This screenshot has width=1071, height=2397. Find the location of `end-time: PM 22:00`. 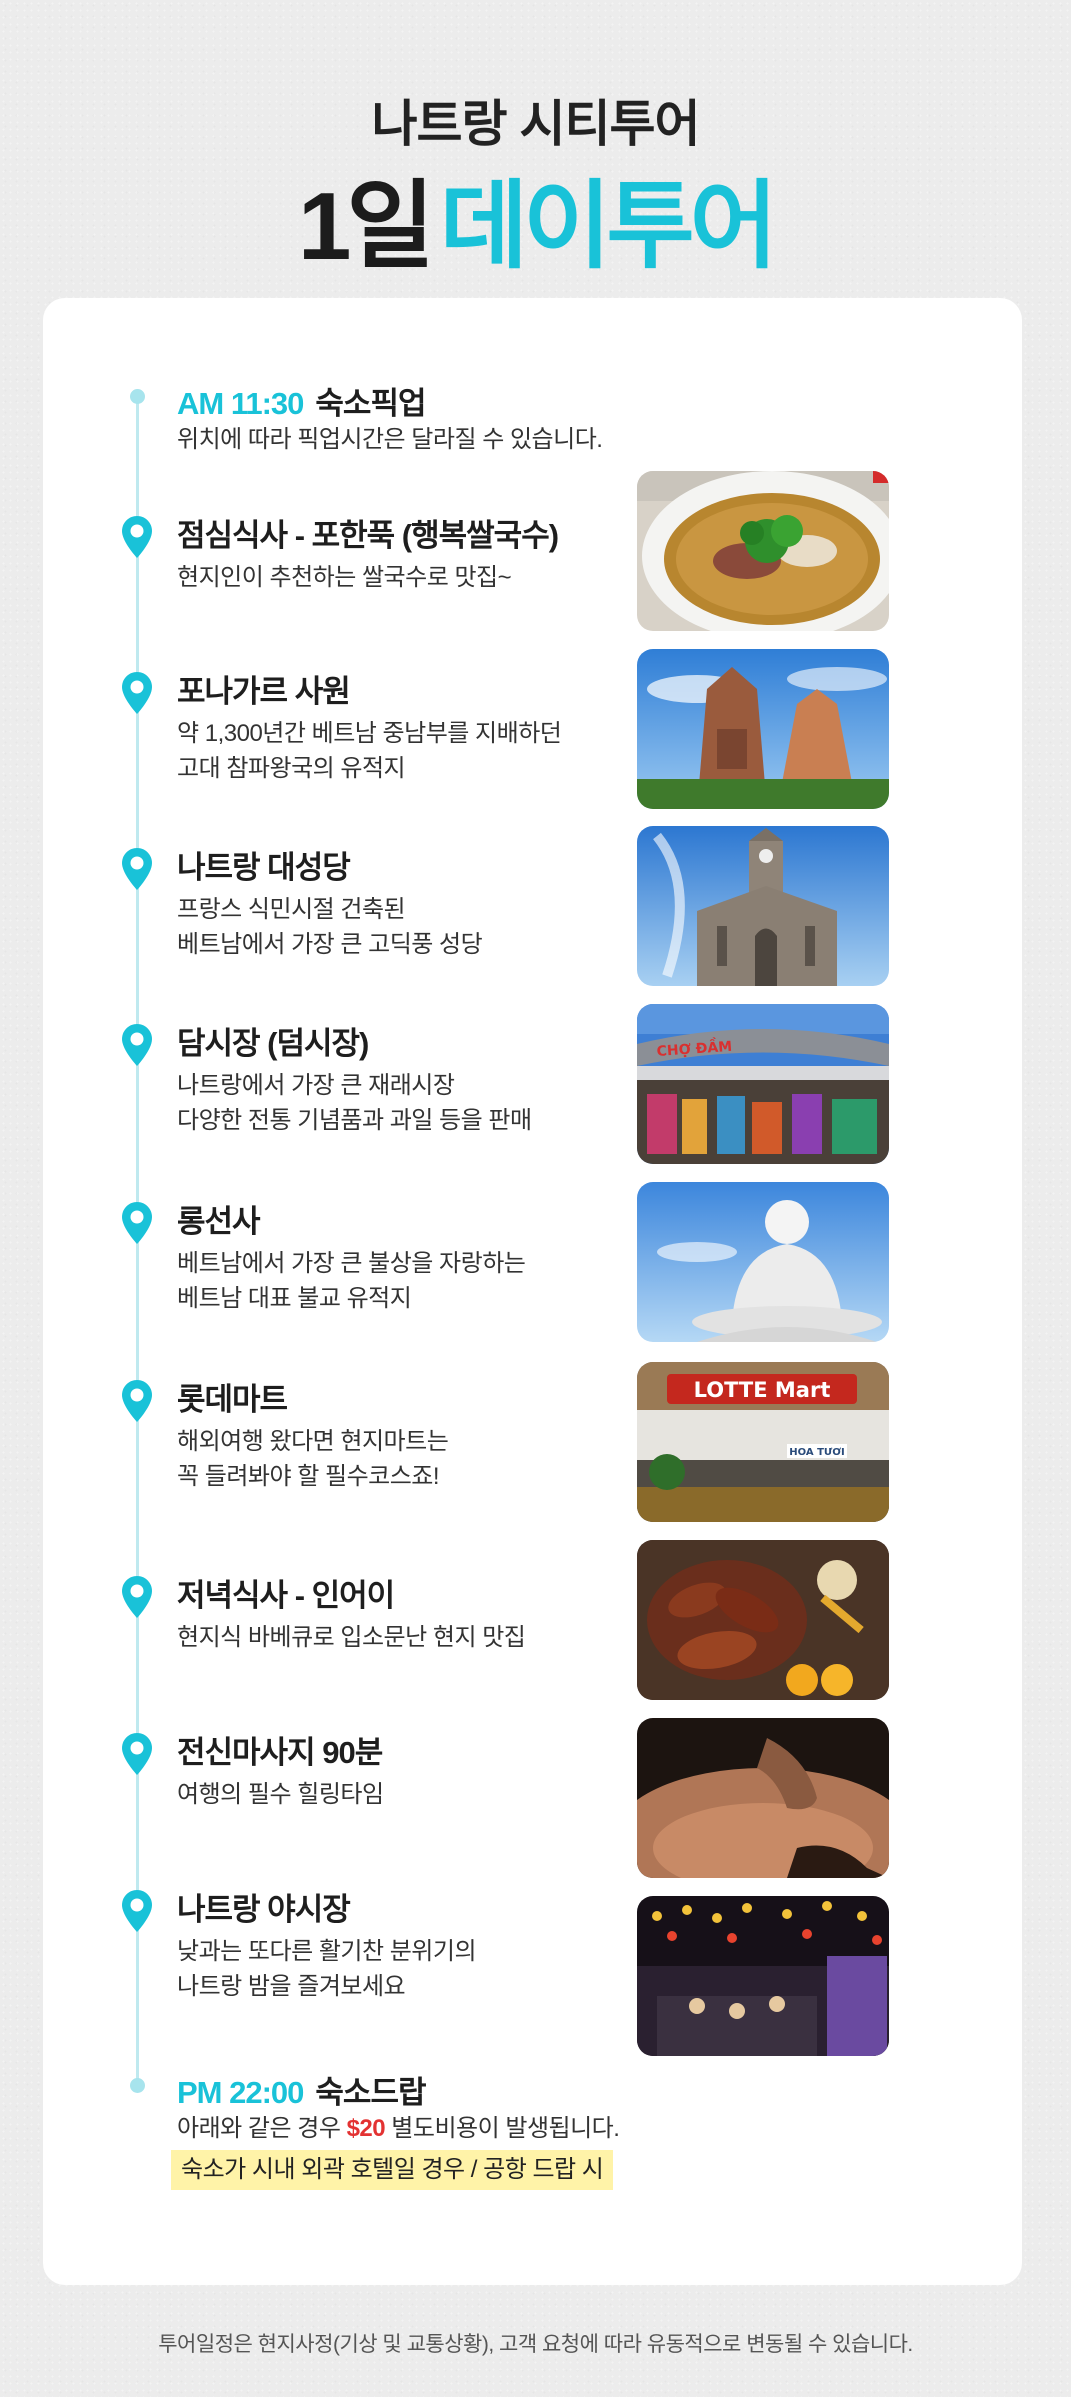

end-time: PM 22:00 is located at coordinates (240, 2092).